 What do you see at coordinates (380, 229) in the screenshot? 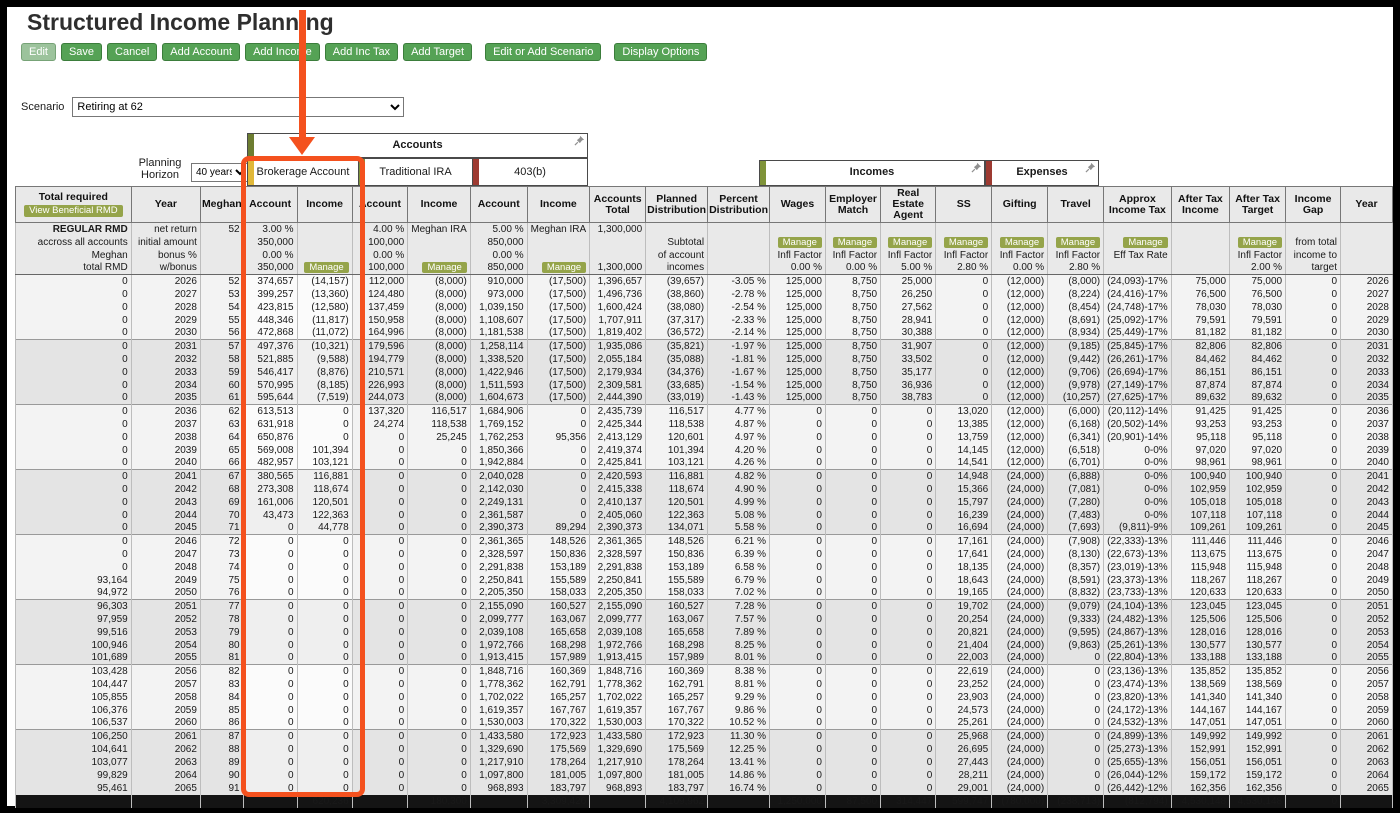
I see `config-cell: 4.00 %` at bounding box center [380, 229].